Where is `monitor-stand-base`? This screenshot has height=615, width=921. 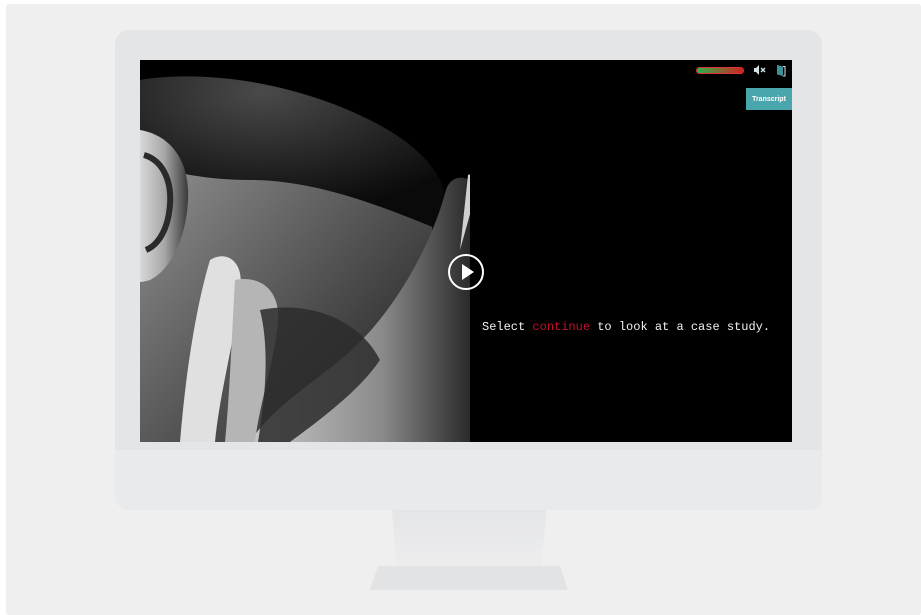 monitor-stand-base is located at coordinates (469, 578).